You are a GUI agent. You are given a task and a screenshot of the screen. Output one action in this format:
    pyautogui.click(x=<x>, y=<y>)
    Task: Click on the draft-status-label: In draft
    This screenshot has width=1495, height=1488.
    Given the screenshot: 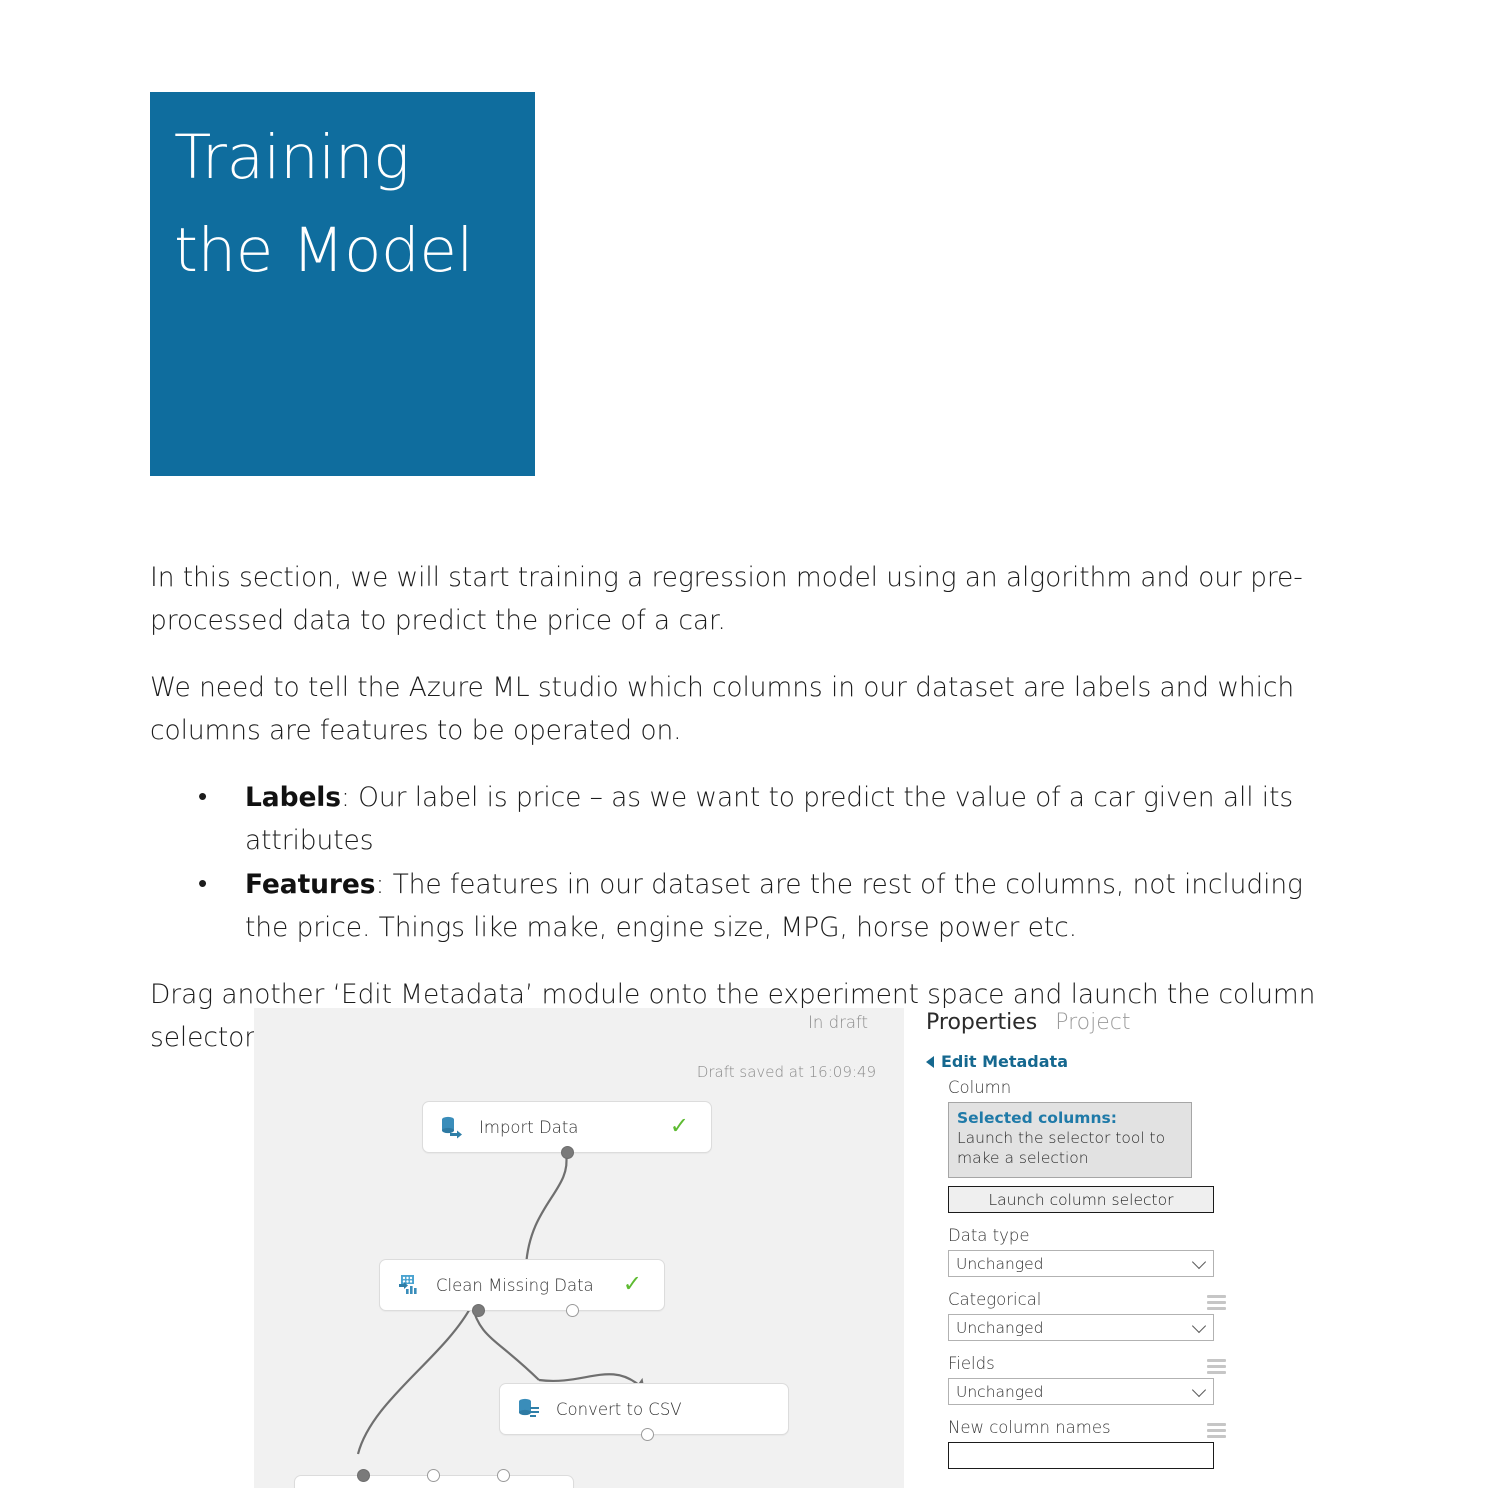 What is the action you would take?
    pyautogui.click(x=838, y=1022)
    